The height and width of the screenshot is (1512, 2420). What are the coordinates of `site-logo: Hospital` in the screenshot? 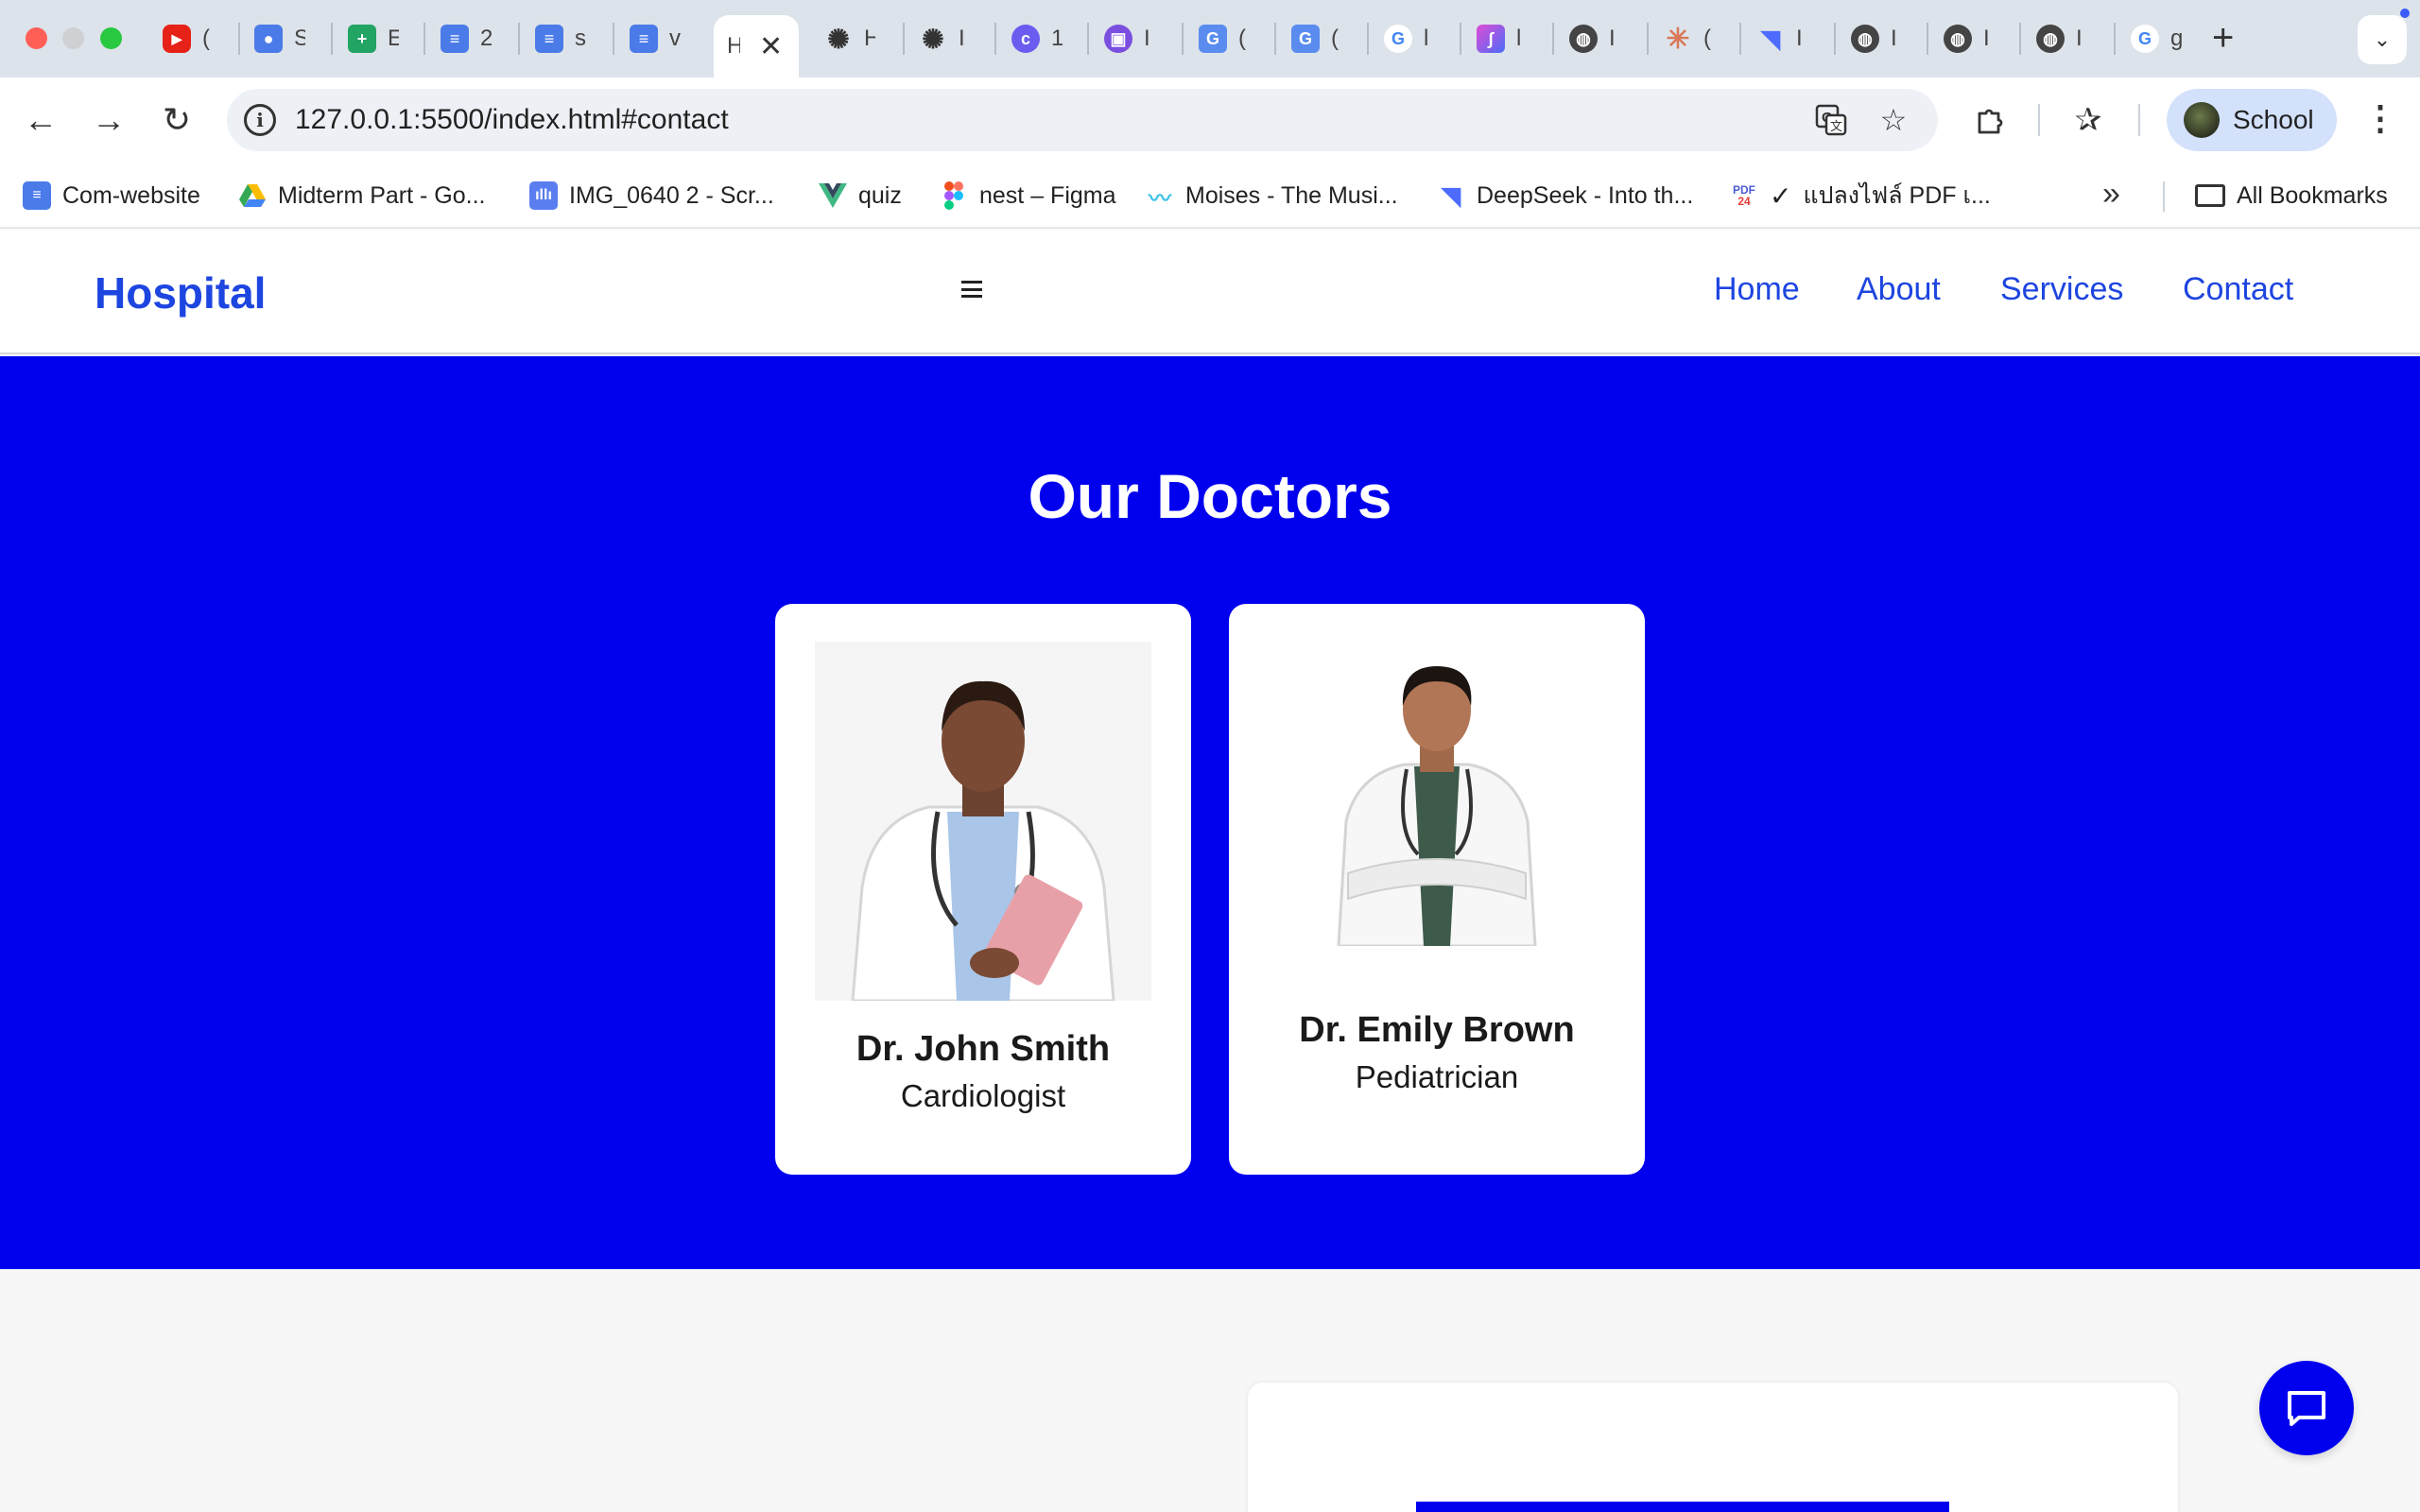 It's located at (180, 292).